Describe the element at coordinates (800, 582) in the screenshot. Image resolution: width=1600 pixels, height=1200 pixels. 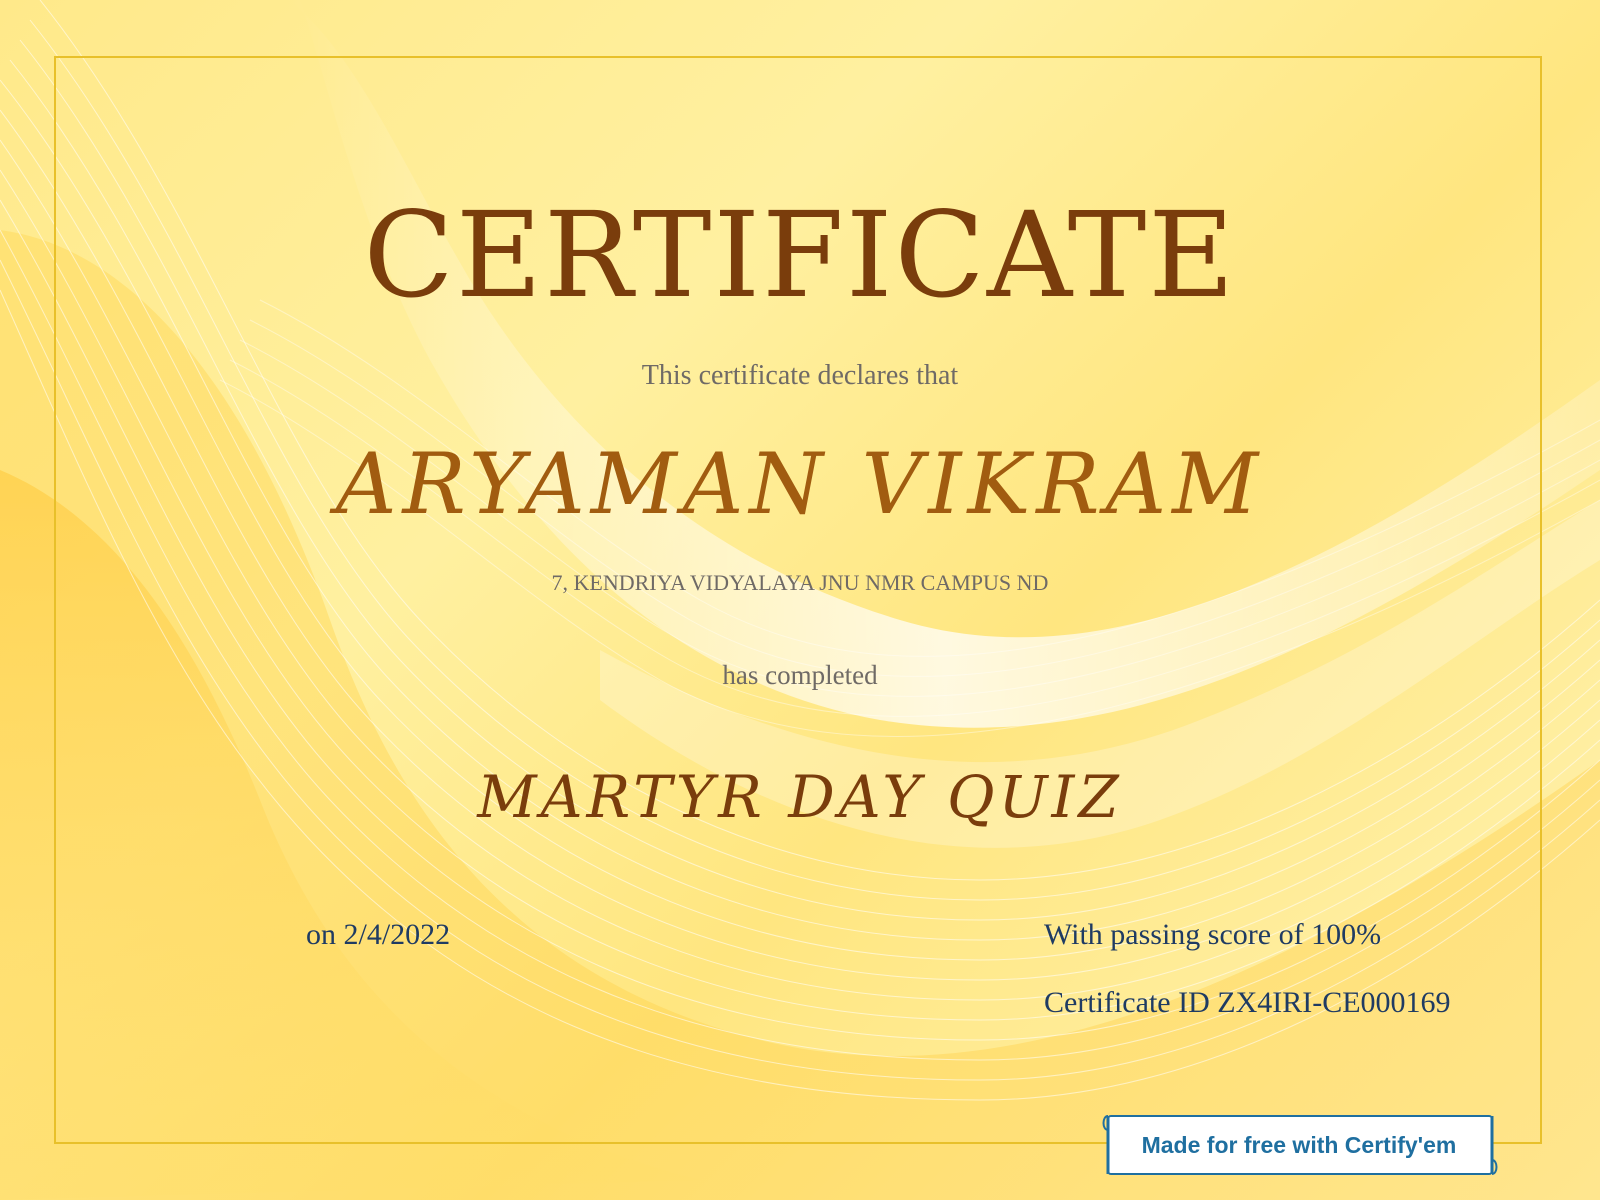
I see `recipient-school: 7, KENDRIYA VIDYALAYA JNU NMR CAMPUS ND` at that location.